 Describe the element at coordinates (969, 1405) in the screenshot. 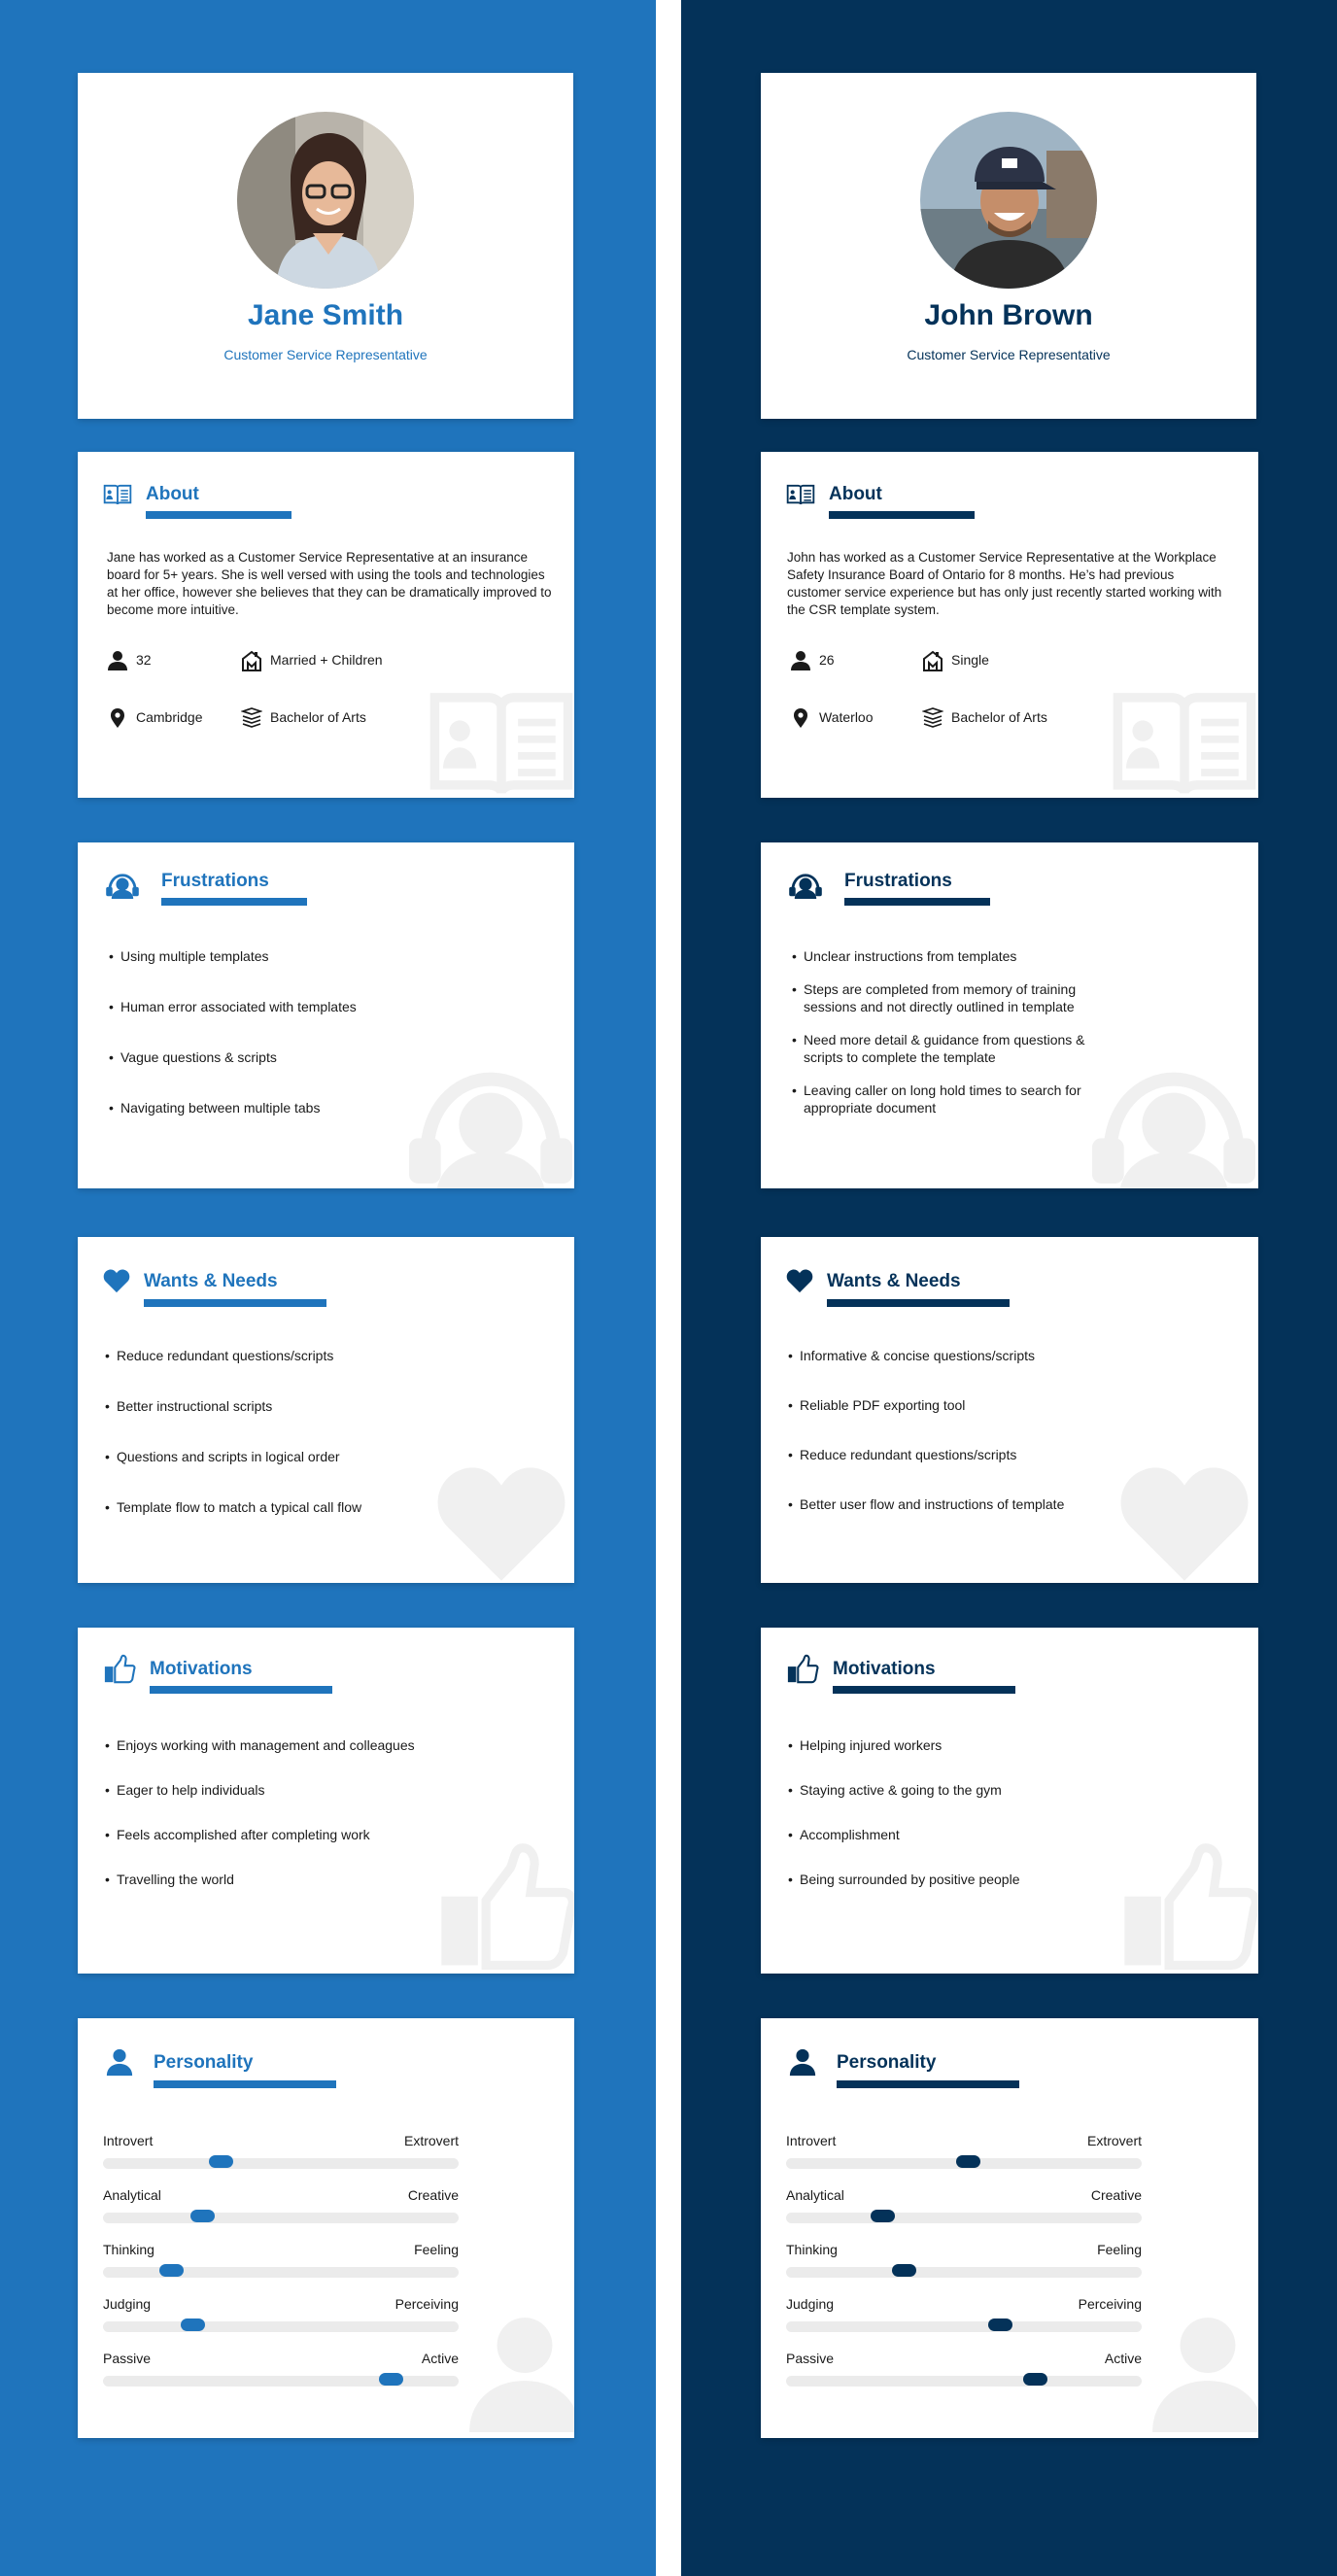

I see `list-item: Reliable PDF exporting tool` at that location.